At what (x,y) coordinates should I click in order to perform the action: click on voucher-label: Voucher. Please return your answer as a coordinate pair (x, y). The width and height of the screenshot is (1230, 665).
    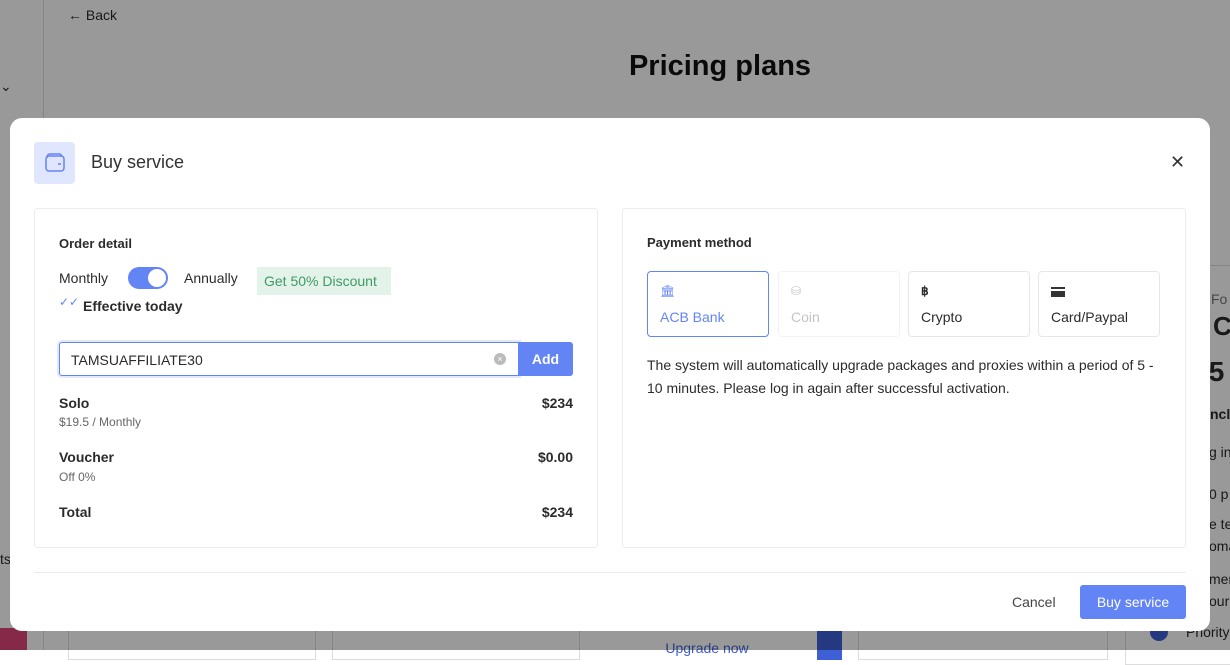
    Looking at the image, I should click on (86, 457).